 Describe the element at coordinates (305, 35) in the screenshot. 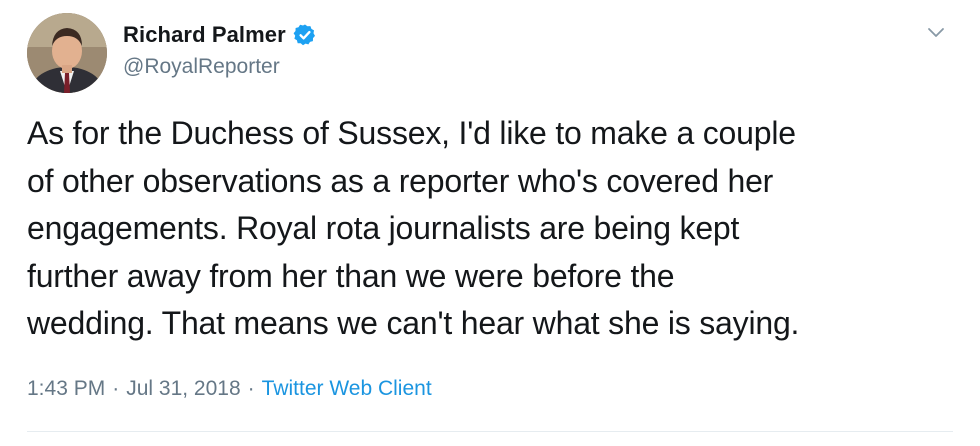

I see `verified-badge-icon` at that location.